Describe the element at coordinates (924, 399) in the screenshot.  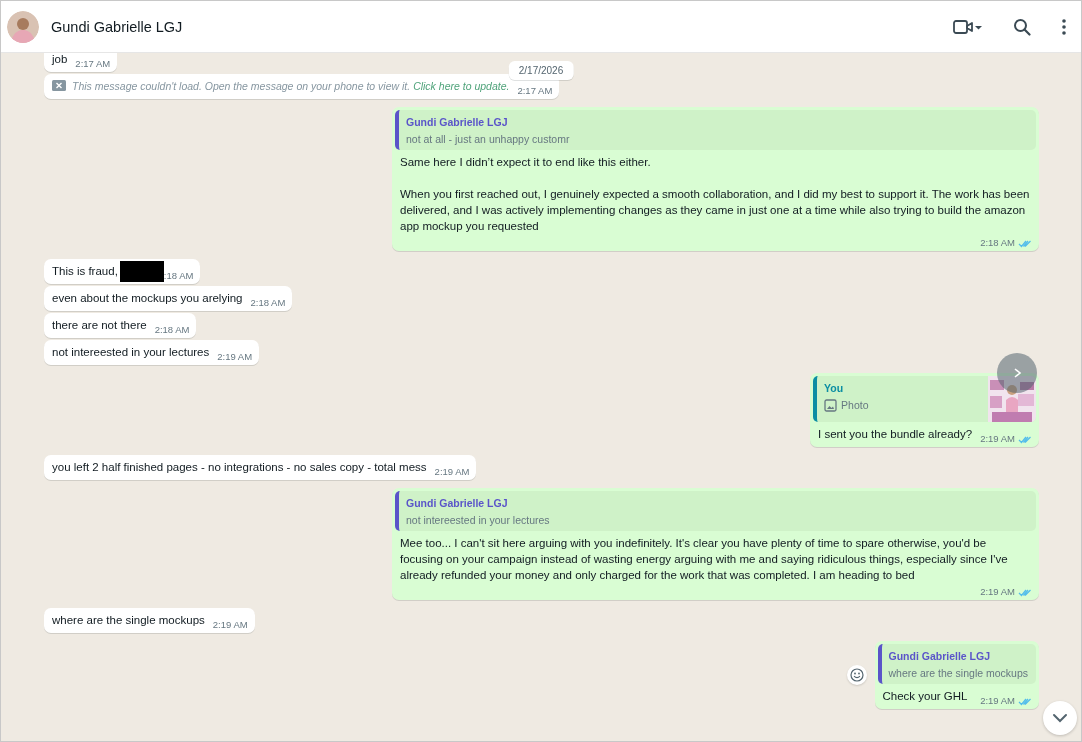
I see `quoted-message: You Photo` at that location.